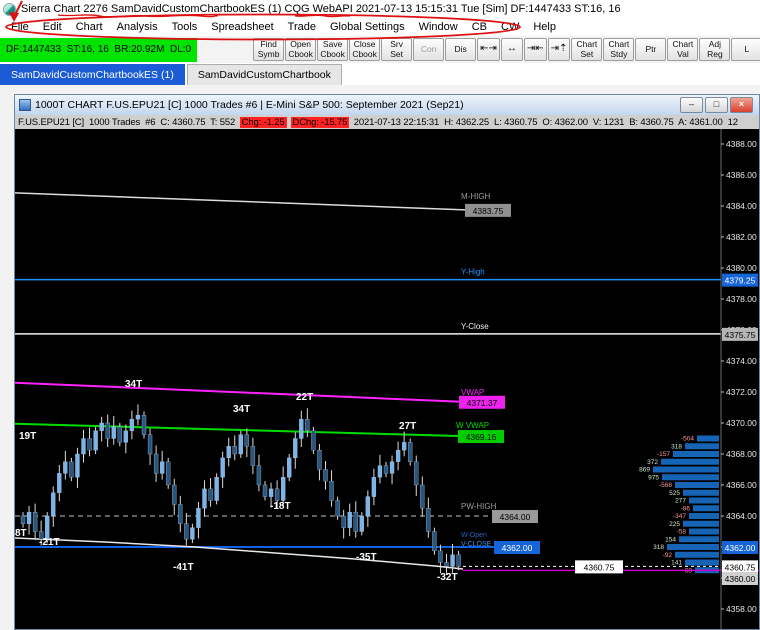  I want to click on l-button: L, so click(745, 49).